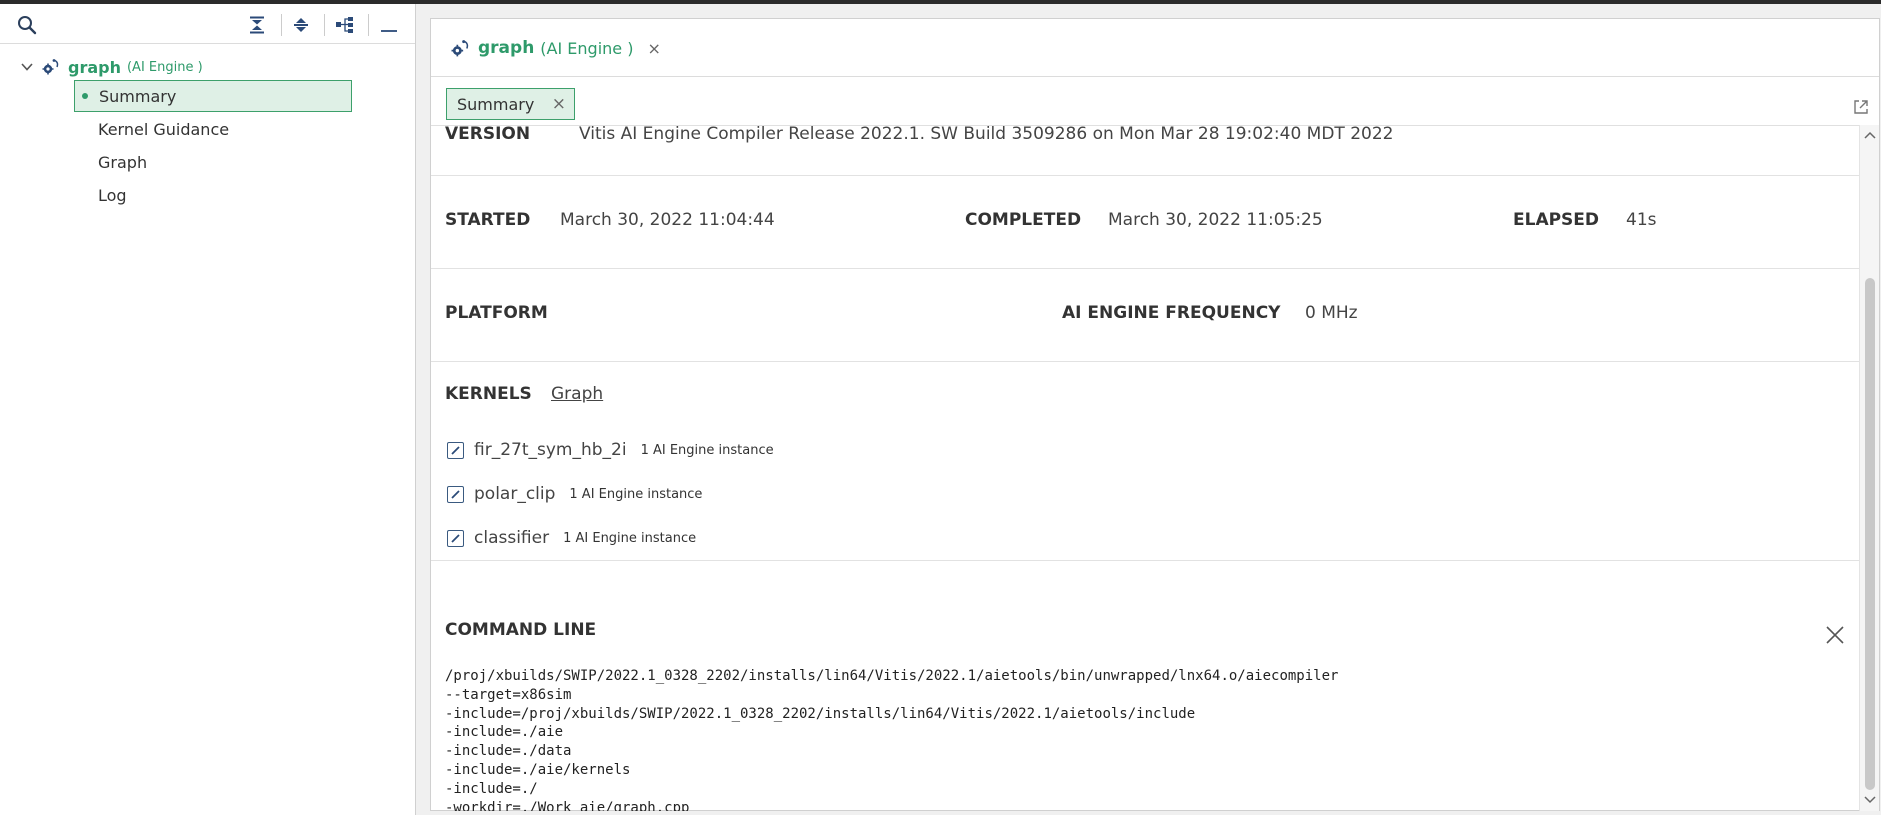 The height and width of the screenshot is (815, 1881). Describe the element at coordinates (1861, 107) in the screenshot. I see `popout-icon` at that location.